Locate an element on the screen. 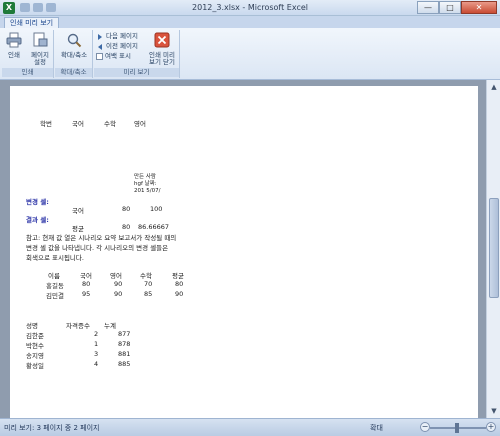 This screenshot has height=436, width=500. page-info: 미리 보기: 3 페이지 중 2 페이지 is located at coordinates (52, 428).